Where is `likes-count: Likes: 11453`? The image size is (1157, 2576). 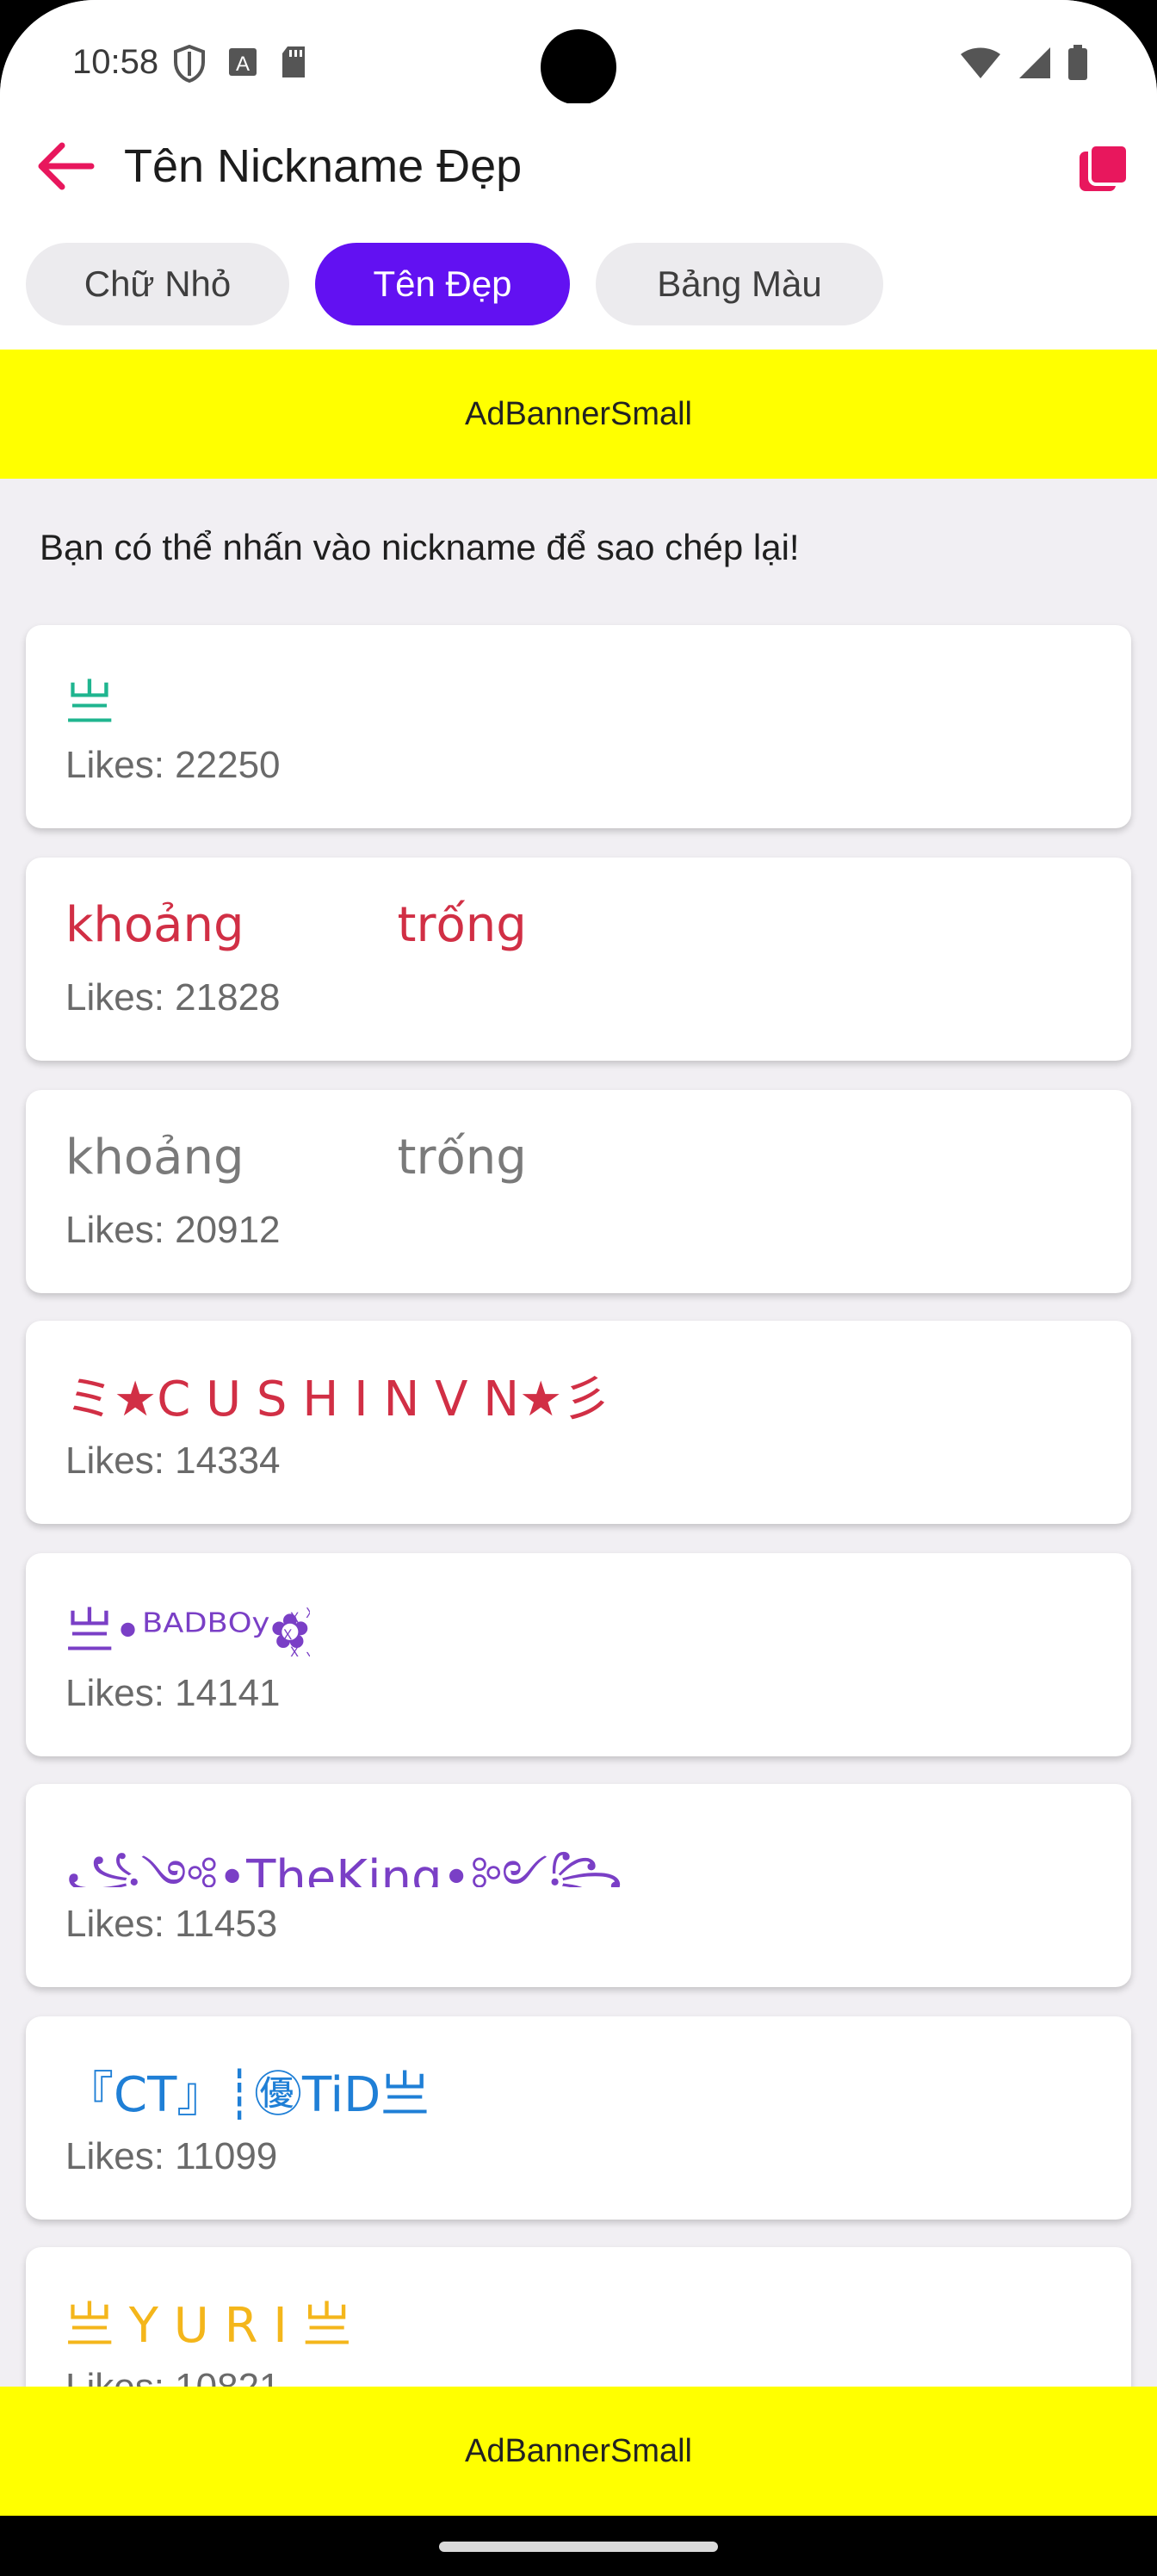 likes-count: Likes: 11453 is located at coordinates (171, 1924).